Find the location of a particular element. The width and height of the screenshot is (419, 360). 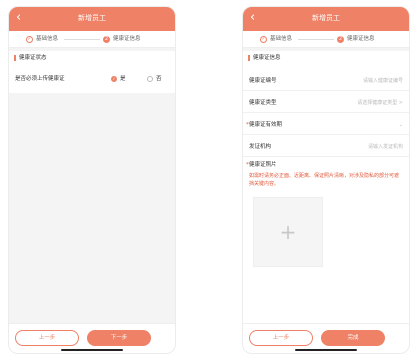

cert-type-label: 健康证类型 is located at coordinates (263, 103).